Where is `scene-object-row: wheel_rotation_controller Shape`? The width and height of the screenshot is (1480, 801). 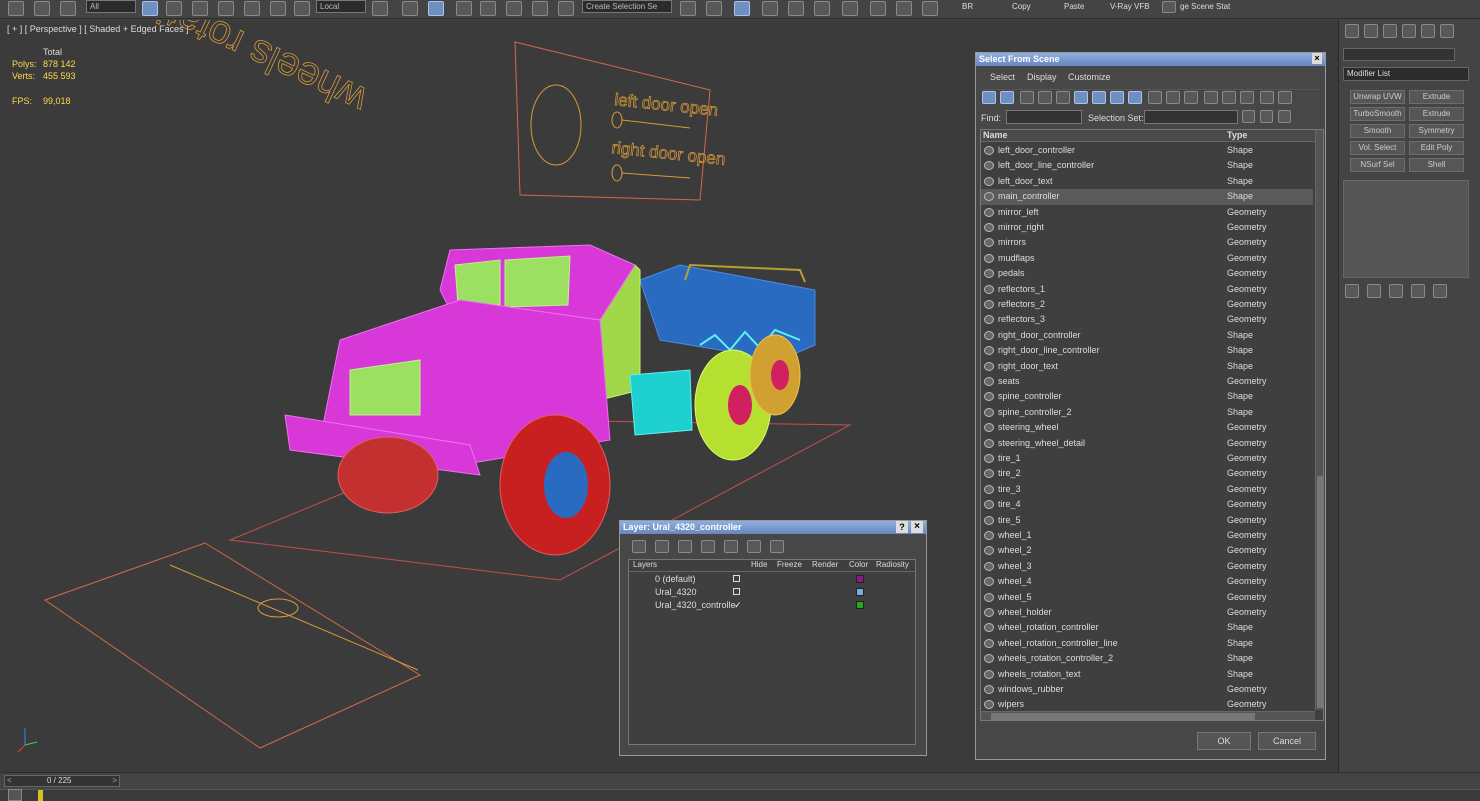
scene-object-row: wheel_rotation_controller Shape is located at coordinates (1147, 627).